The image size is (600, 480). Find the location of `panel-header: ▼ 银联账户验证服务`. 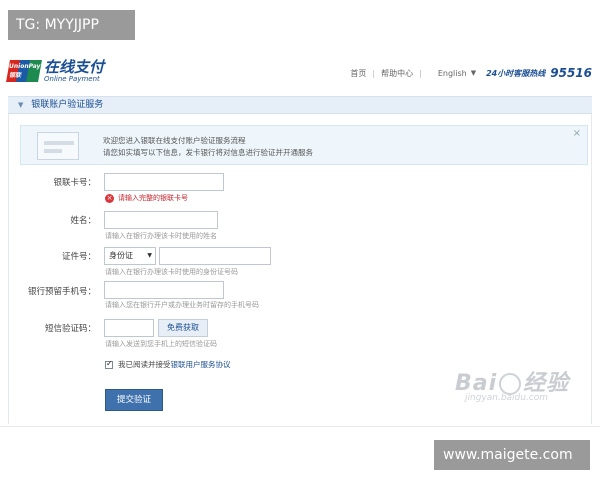

panel-header: ▼ 银联账户验证服务 is located at coordinates (300, 105).